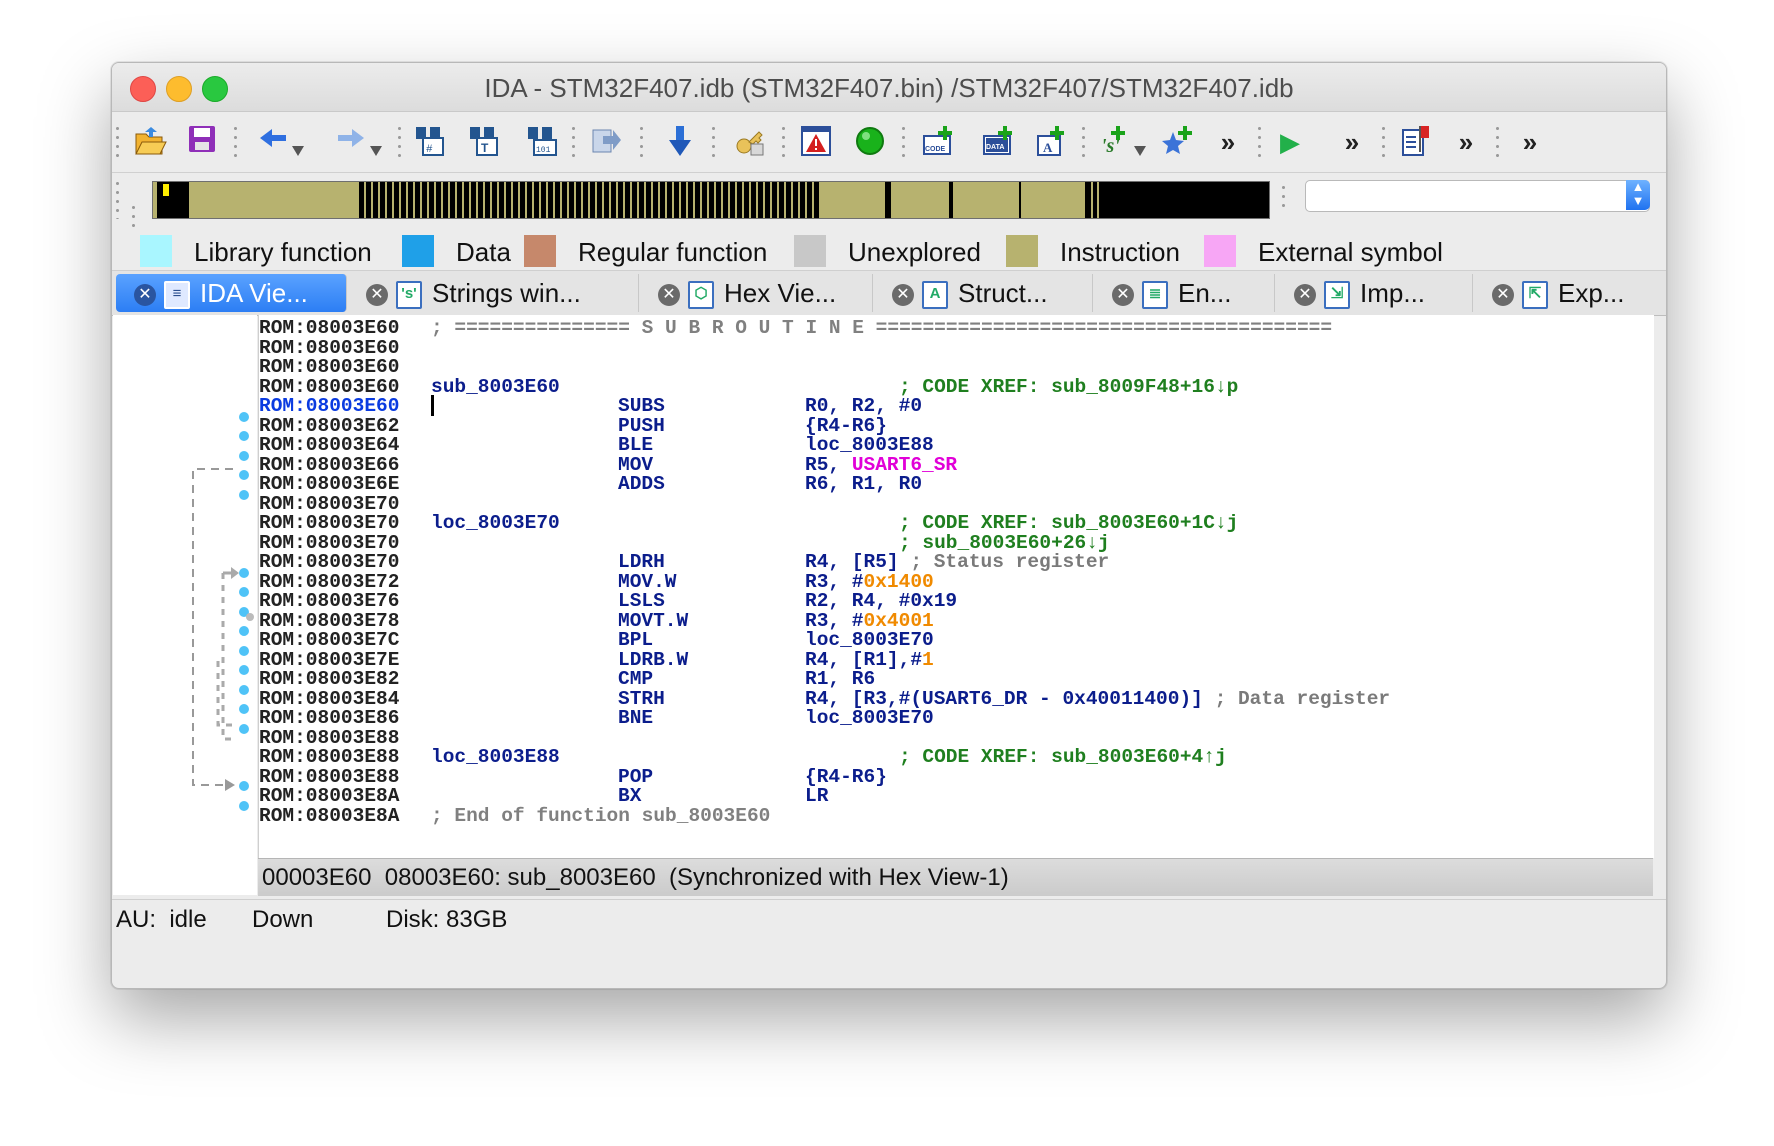  I want to click on legend-item-unexplored: Unexplored, so click(887, 252).